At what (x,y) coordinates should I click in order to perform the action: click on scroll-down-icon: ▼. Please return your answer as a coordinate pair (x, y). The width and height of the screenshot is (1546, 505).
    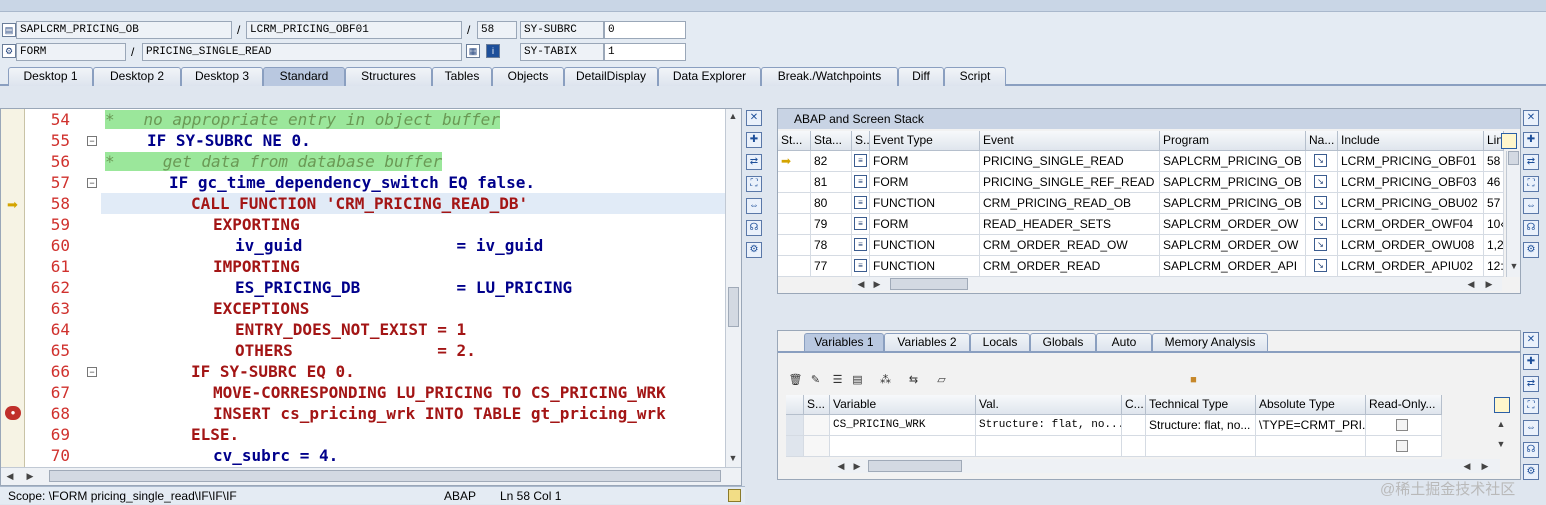
    Looking at the image, I should click on (1514, 266).